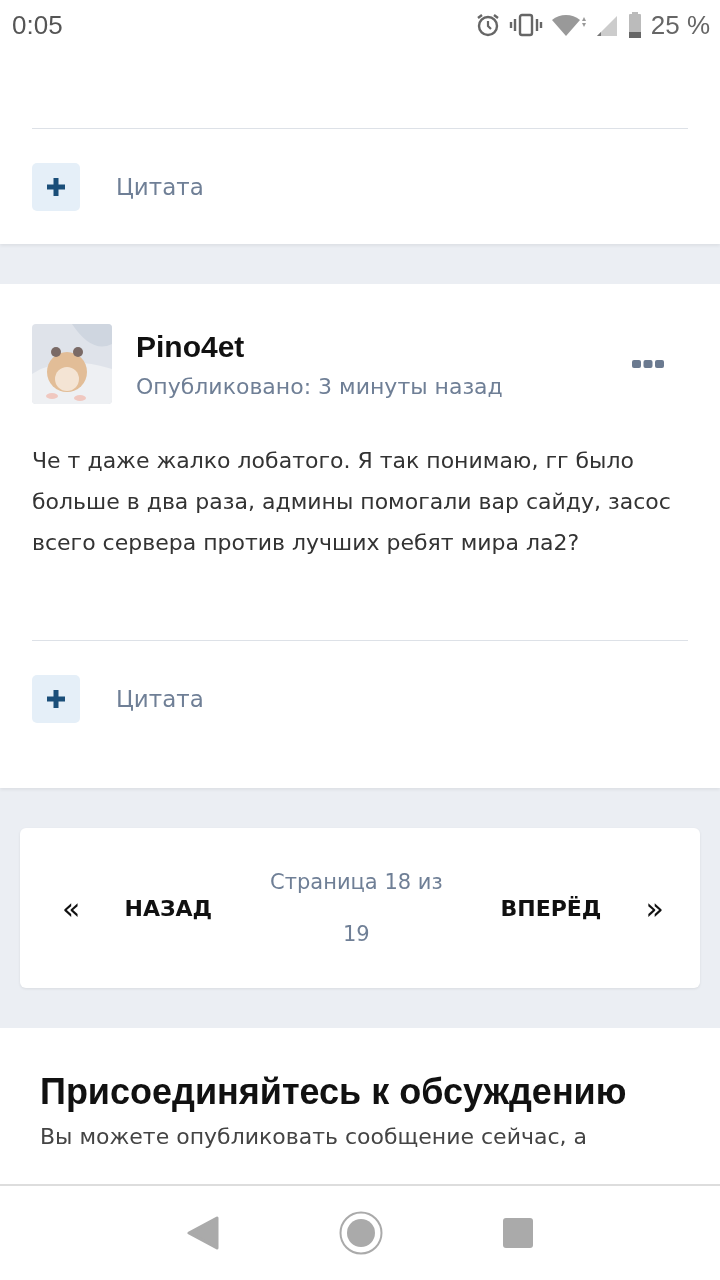 This screenshot has width=720, height=1280. Describe the element at coordinates (168, 908) in the screenshot. I see `back-link: НАЗАД` at that location.